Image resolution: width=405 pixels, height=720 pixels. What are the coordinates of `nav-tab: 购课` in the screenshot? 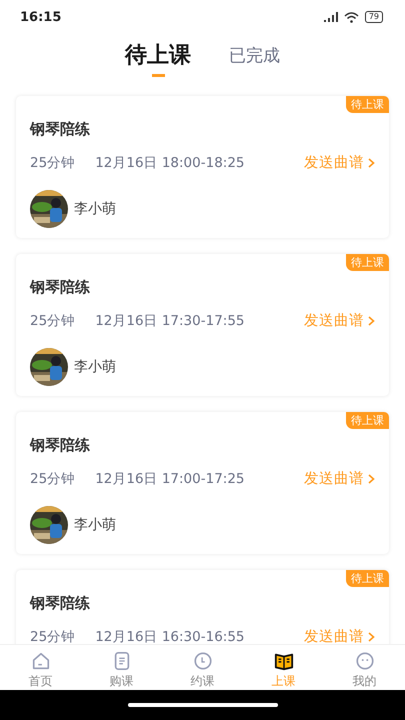 It's located at (121, 667).